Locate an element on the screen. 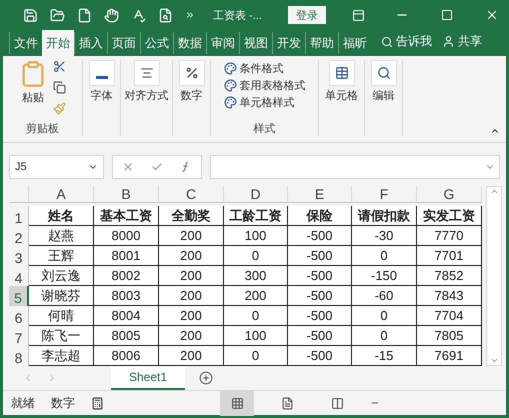  formula-field is located at coordinates (355, 166).